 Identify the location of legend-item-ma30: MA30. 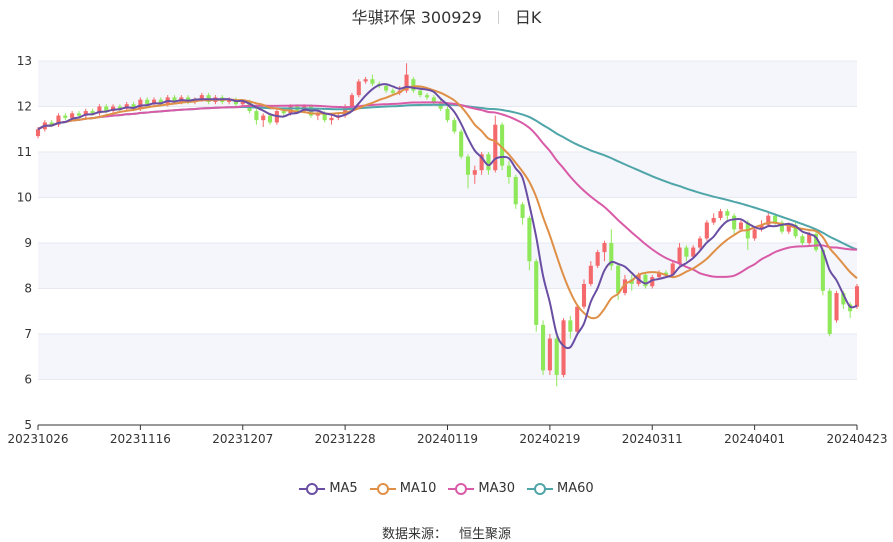
(481, 488).